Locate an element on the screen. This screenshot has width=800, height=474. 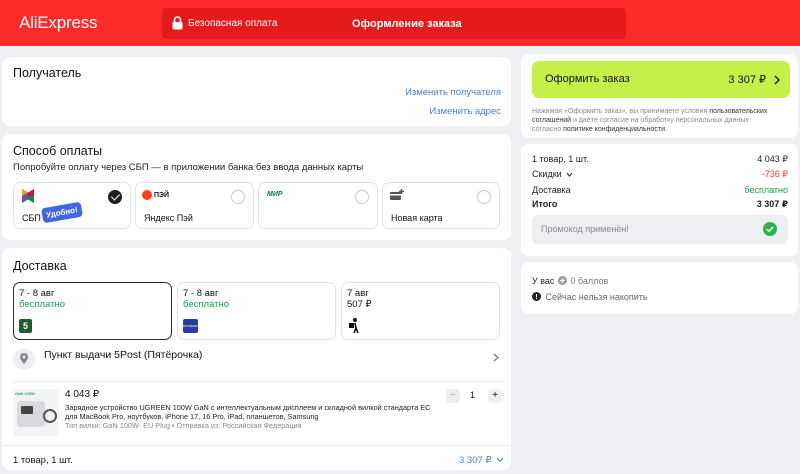
new-card-label: Новая карта is located at coordinates (417, 218).